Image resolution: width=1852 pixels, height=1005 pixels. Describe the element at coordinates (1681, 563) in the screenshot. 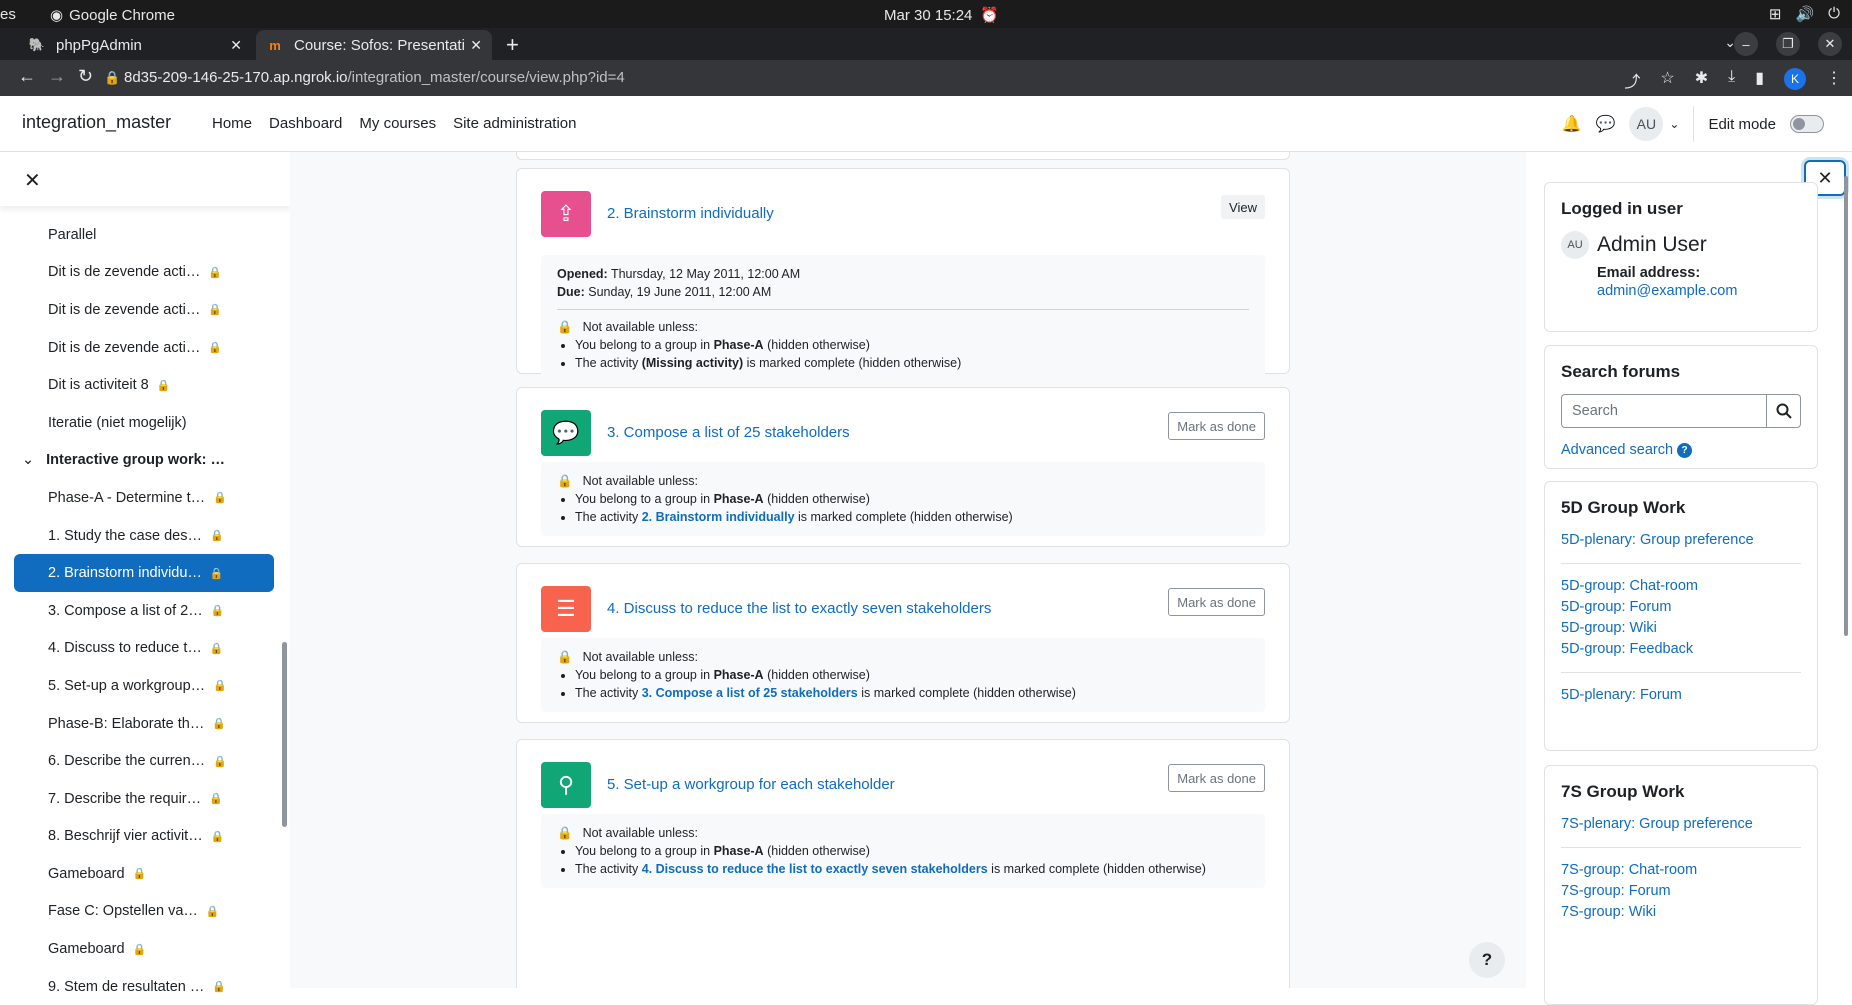

I see `block-divider` at that location.